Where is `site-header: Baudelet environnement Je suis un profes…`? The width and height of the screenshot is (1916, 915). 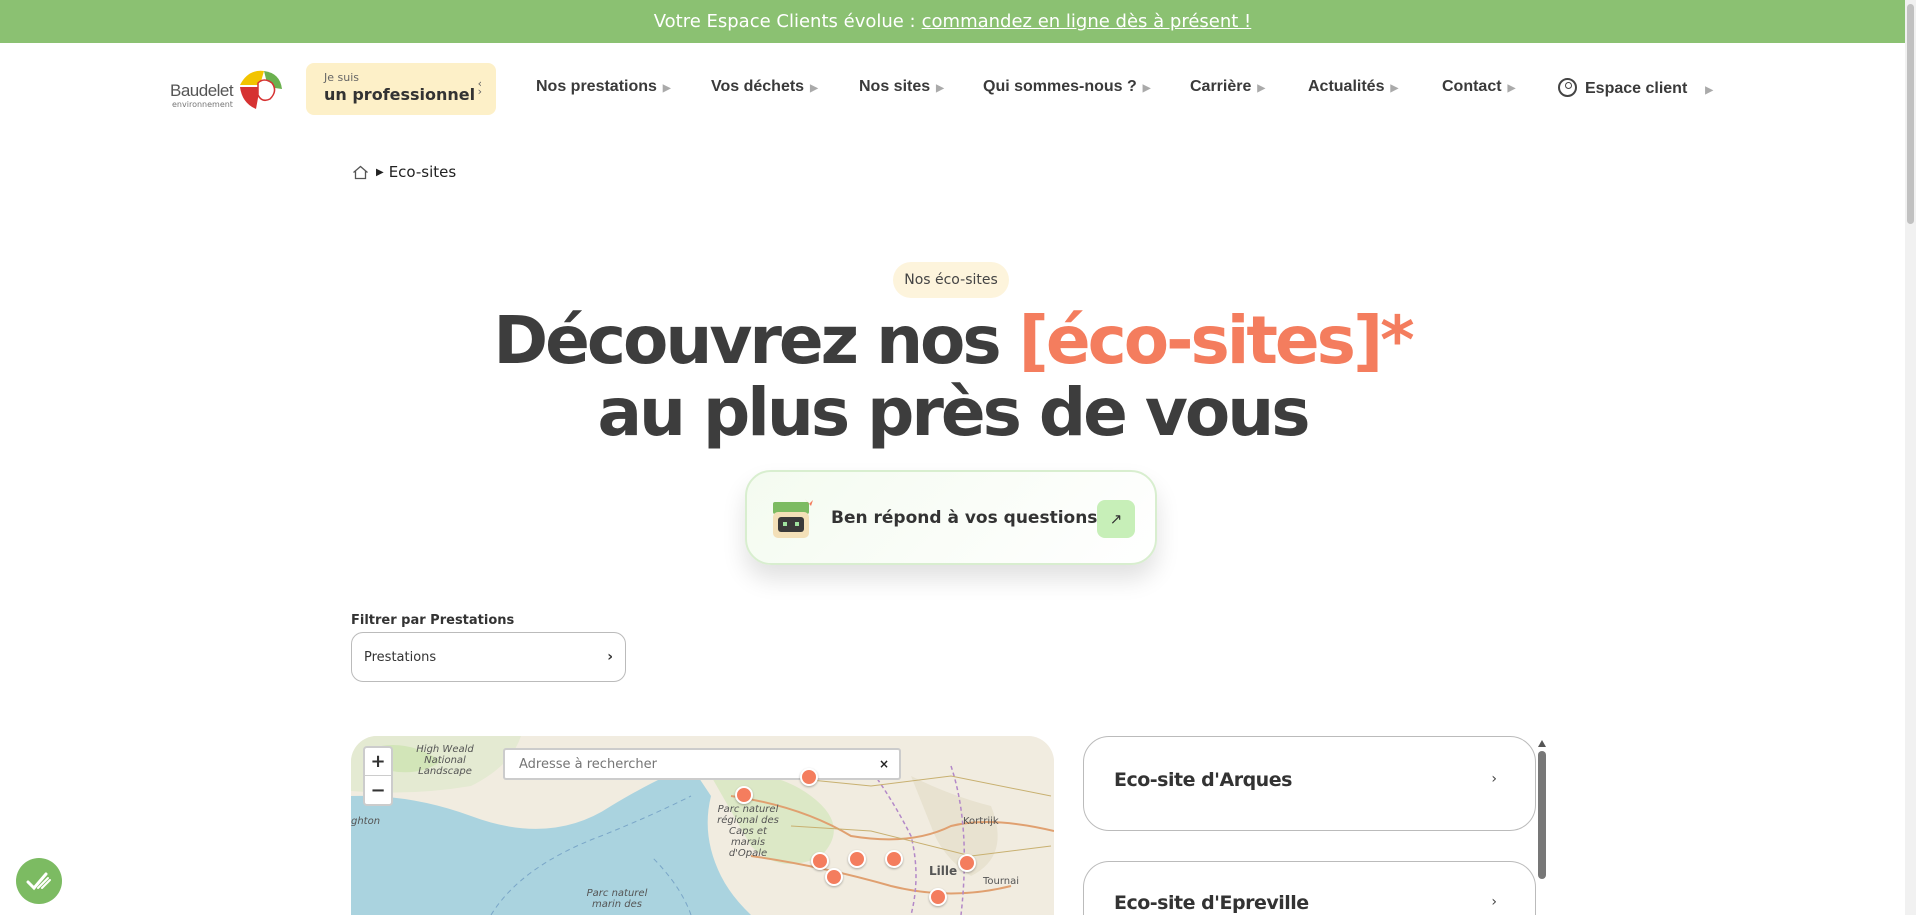 site-header: Baudelet environnement Je suis un profes… is located at coordinates (952, 88).